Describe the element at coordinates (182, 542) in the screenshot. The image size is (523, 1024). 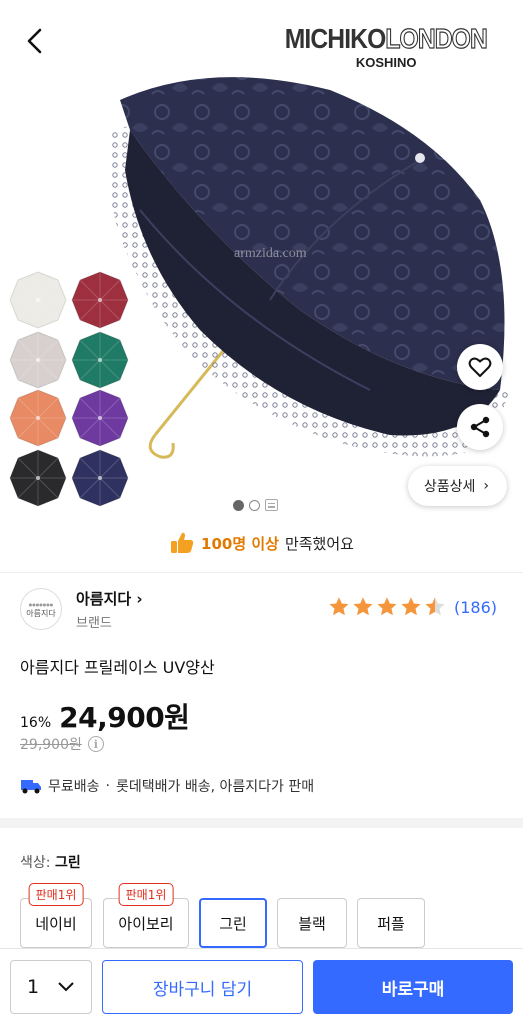
I see `thumbs-up-icon` at that location.